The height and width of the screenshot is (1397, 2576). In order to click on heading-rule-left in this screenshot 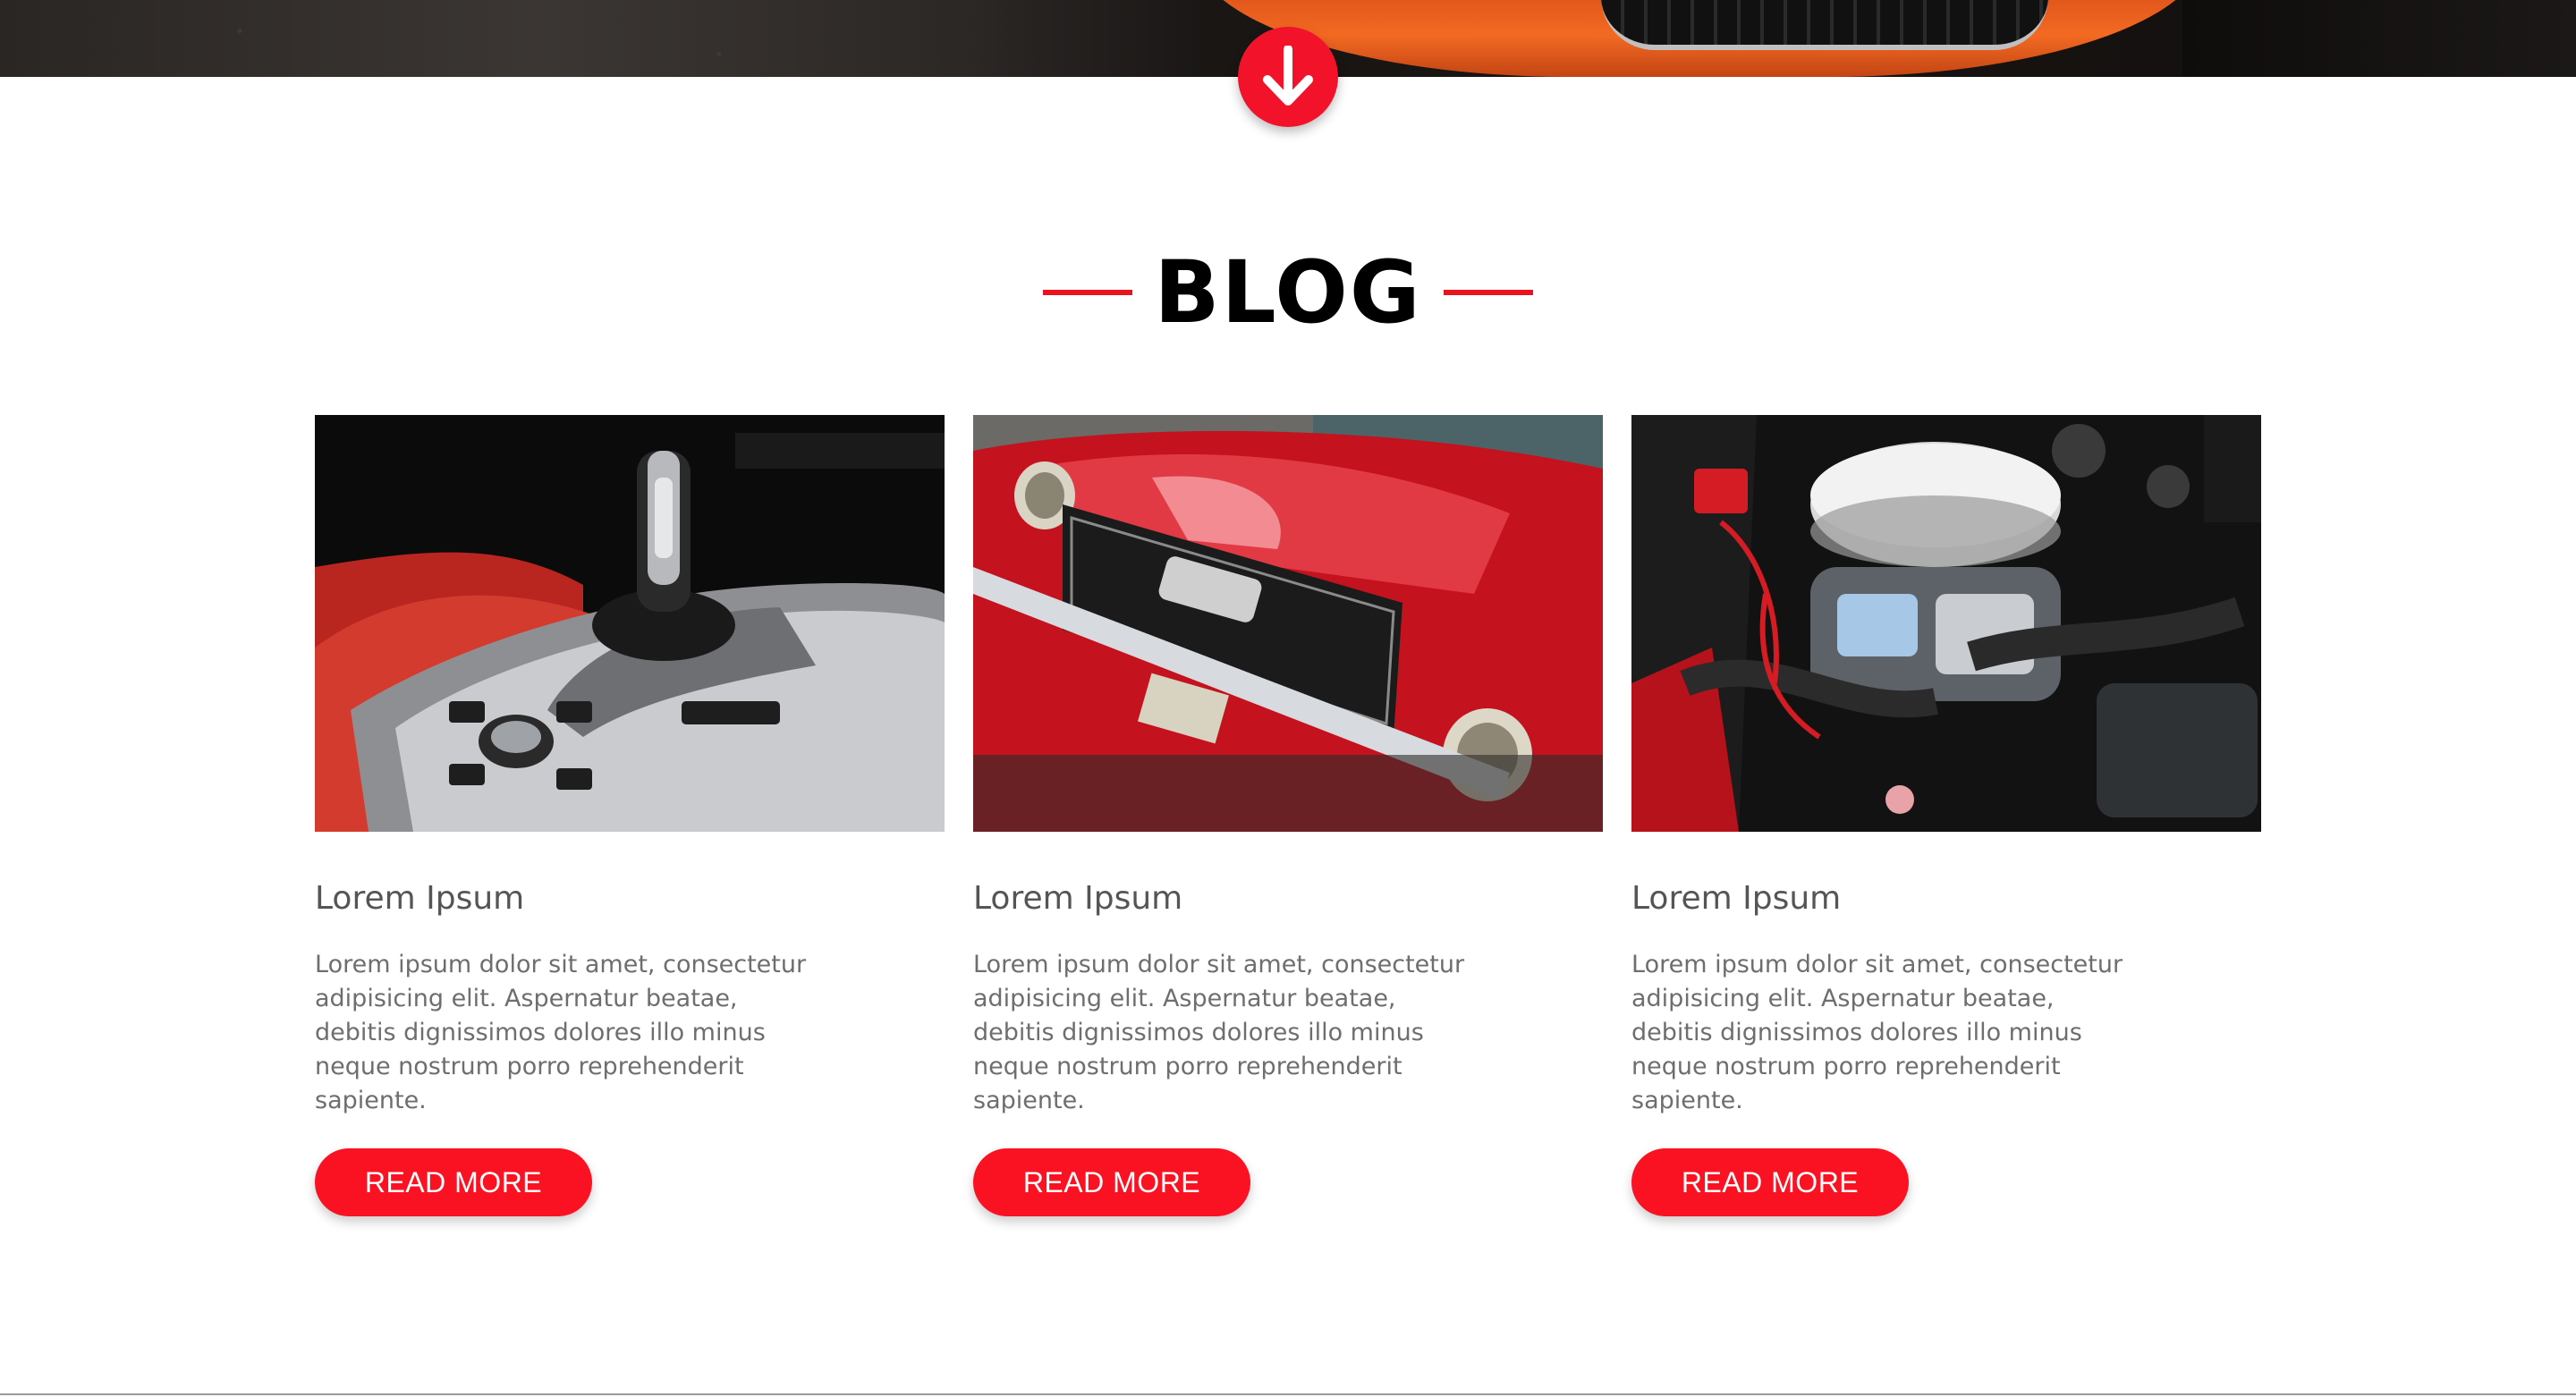, I will do `click(1088, 292)`.